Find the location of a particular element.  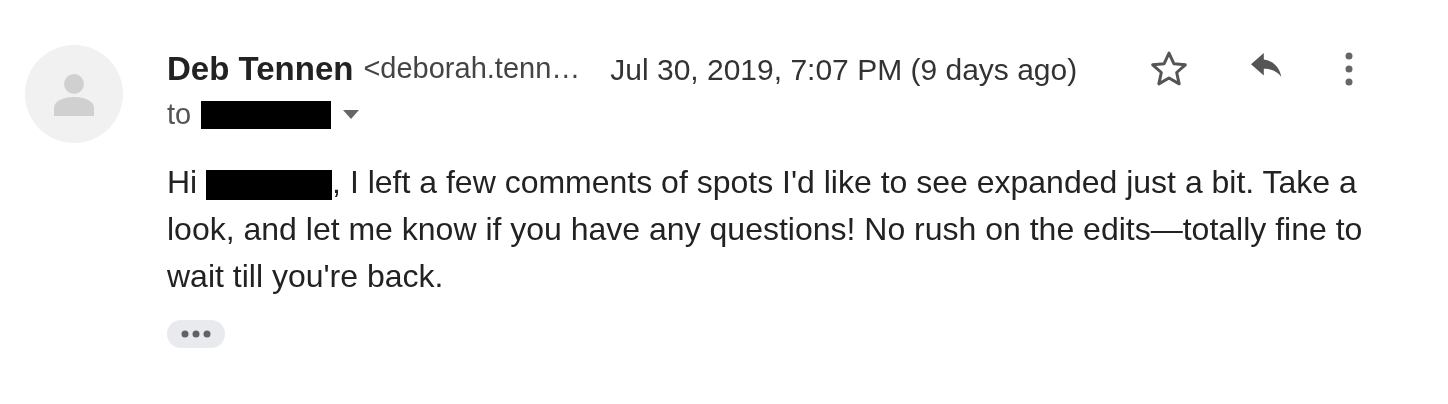

message-date: Jul 30, 2019, 7:07 PM (9 days ago) is located at coordinates (844, 69).